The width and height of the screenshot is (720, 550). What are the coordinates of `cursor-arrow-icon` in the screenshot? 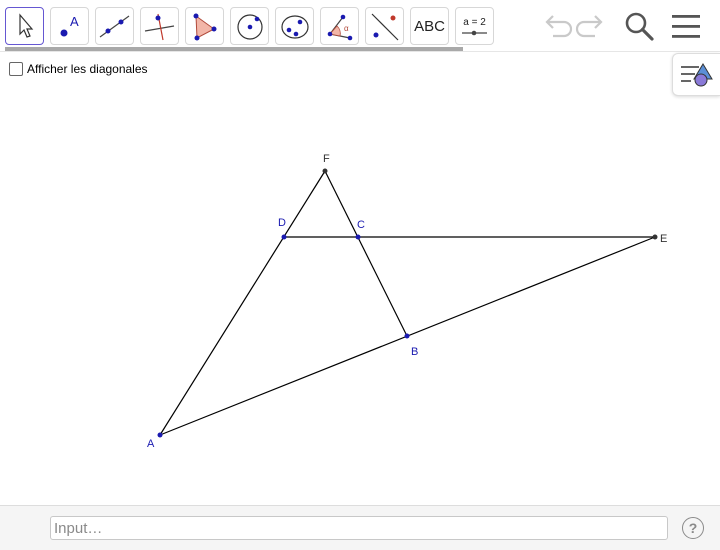 It's located at (26, 25).